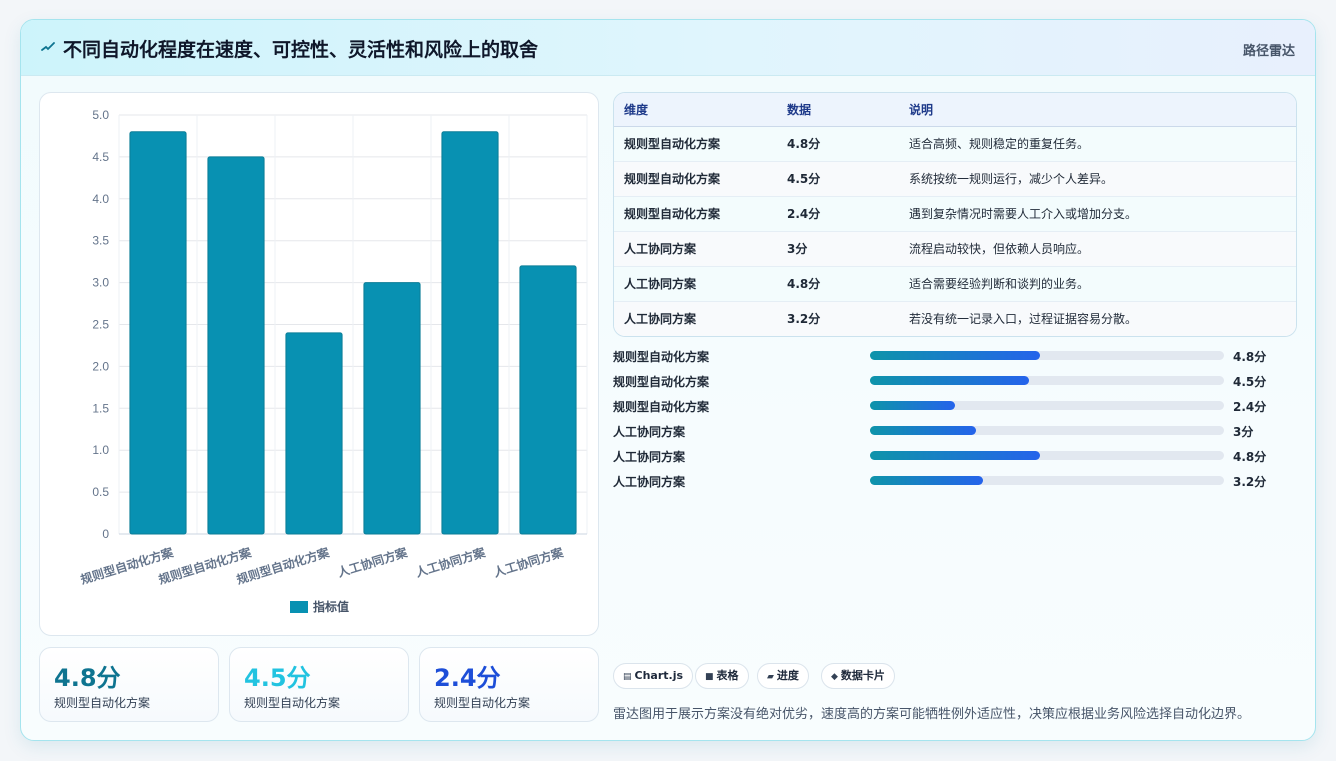  What do you see at coordinates (1250, 407) in the screenshot?
I see `progress-value: 2.4分` at bounding box center [1250, 407].